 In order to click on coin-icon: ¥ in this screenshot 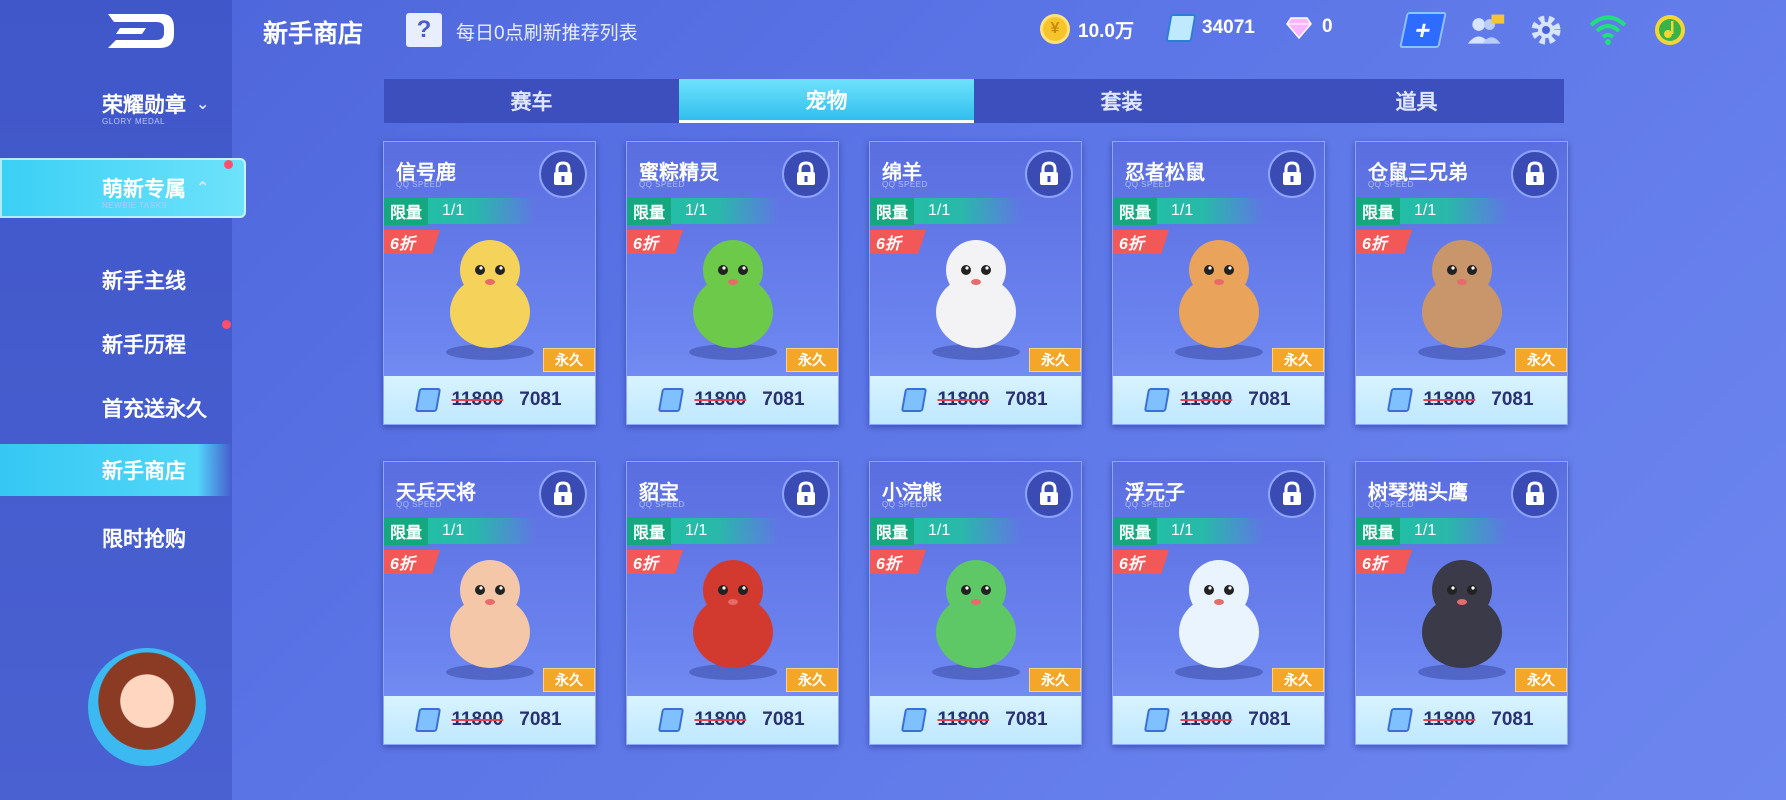, I will do `click(1055, 29)`.